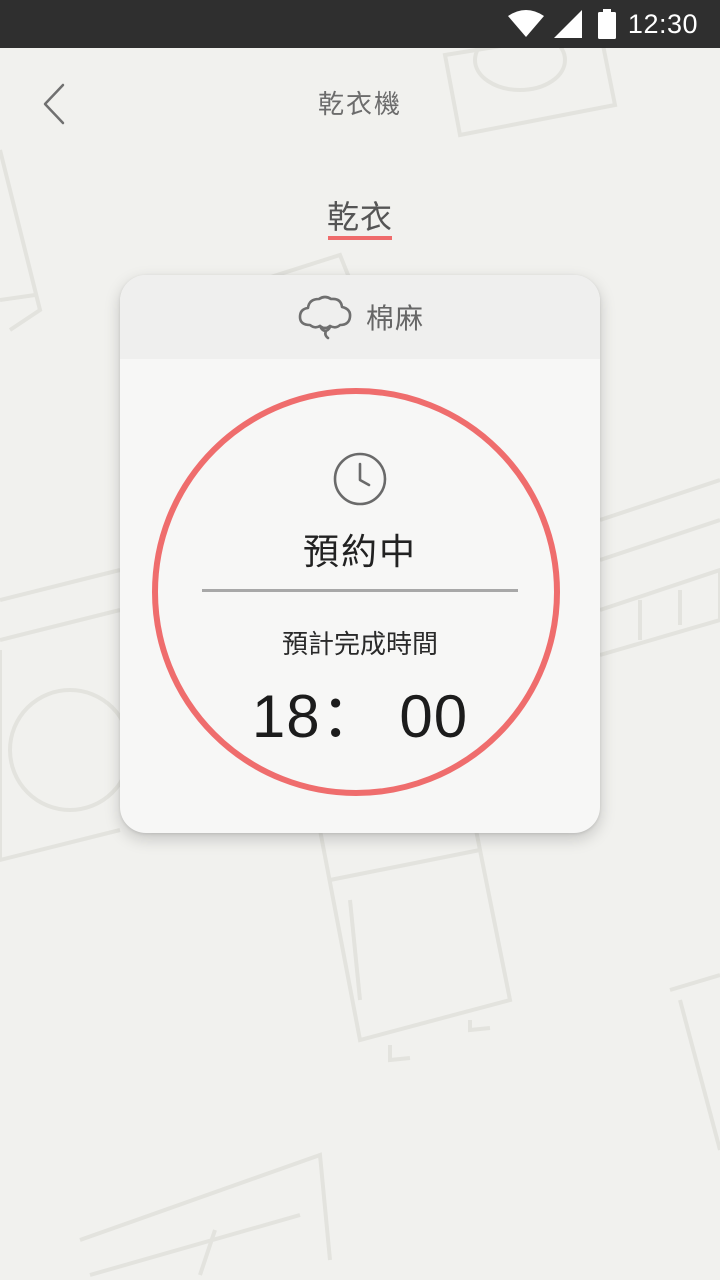 The width and height of the screenshot is (720, 1280). What do you see at coordinates (662, 23) in the screenshot?
I see `status-time: 12:30` at bounding box center [662, 23].